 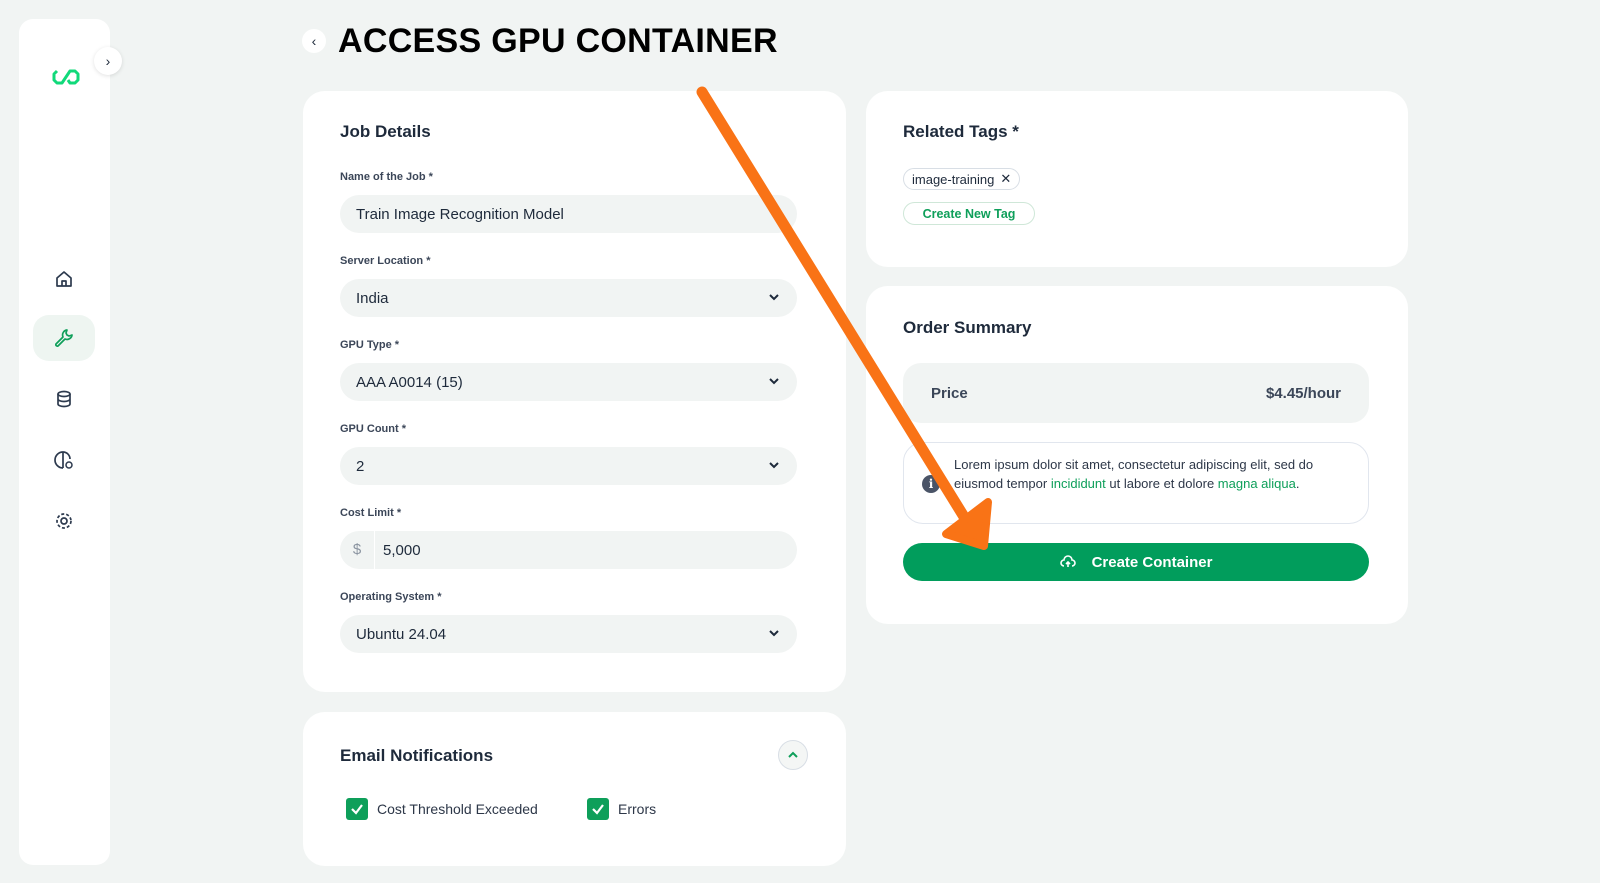 I want to click on server-location-label: Server Location *, so click(x=385, y=261).